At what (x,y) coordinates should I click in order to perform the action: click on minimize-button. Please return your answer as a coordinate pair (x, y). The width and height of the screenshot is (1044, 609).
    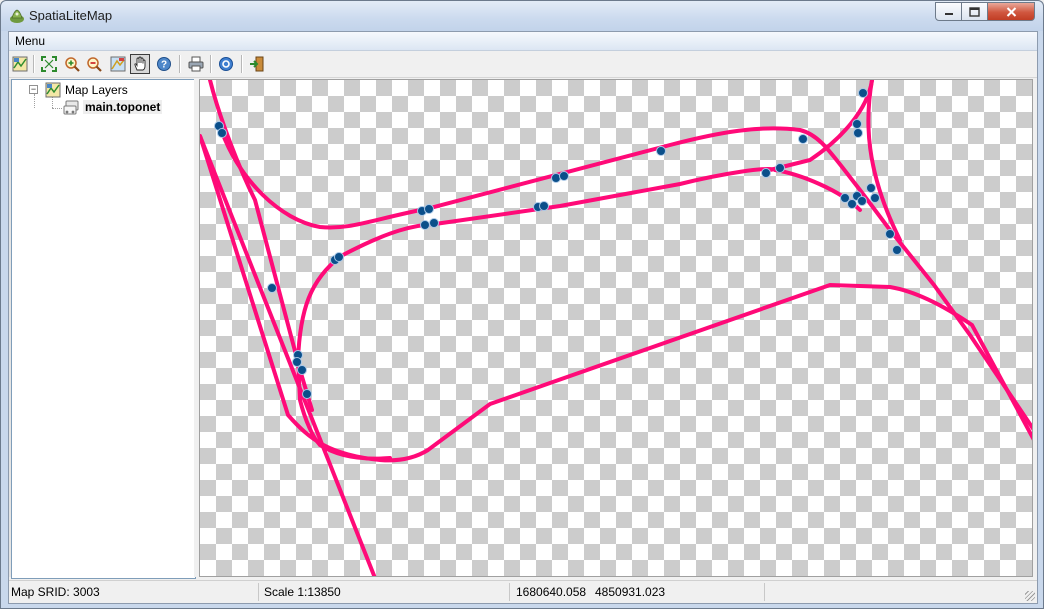
    Looking at the image, I should click on (948, 11).